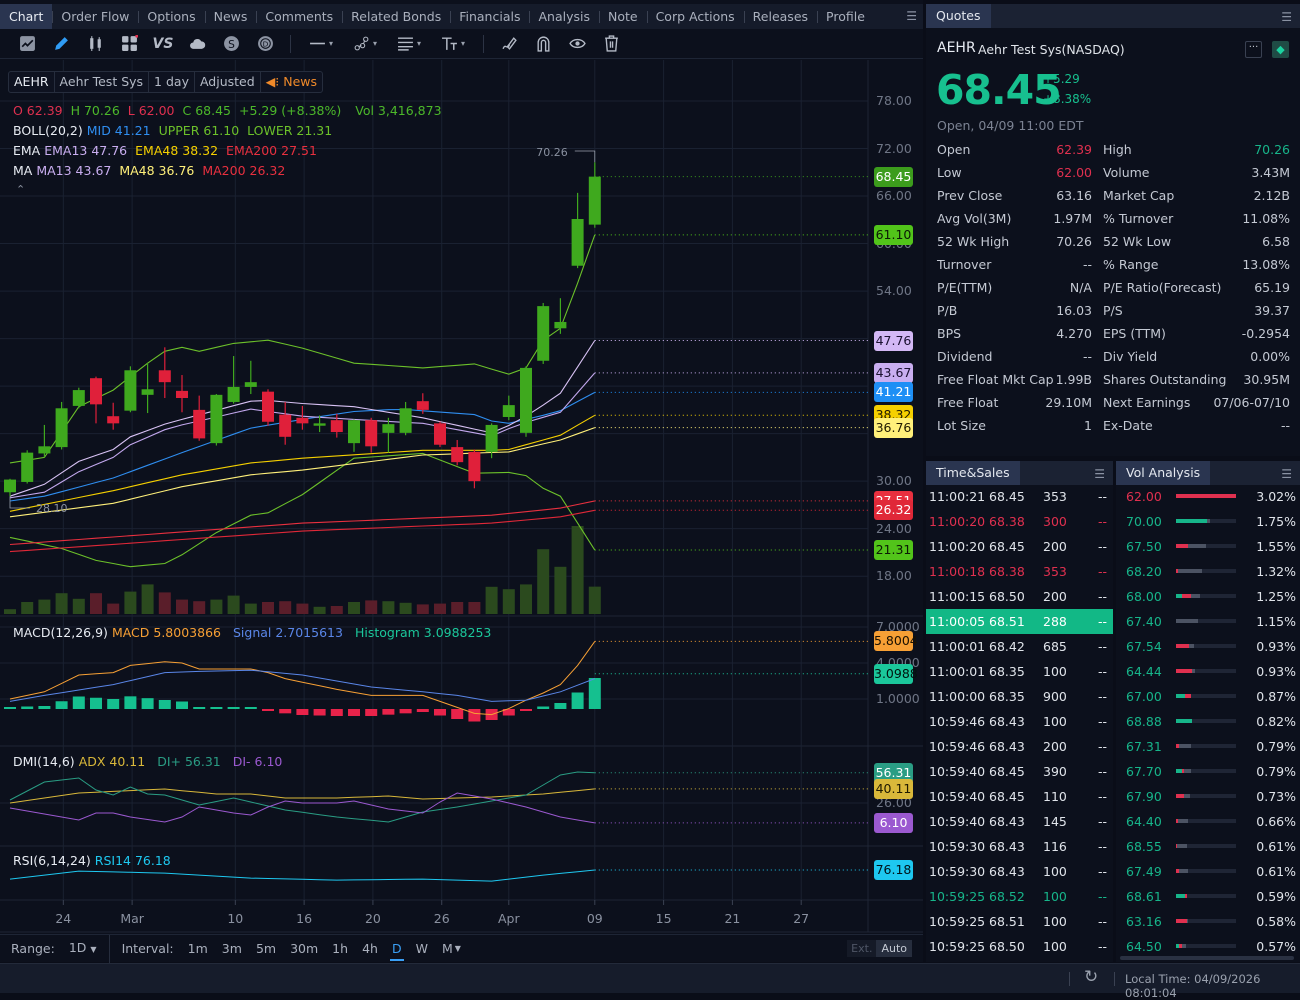 Image resolution: width=1300 pixels, height=1000 pixels. Describe the element at coordinates (1208, 546) in the screenshot. I see `vol-row: 67.50 1.55%` at that location.